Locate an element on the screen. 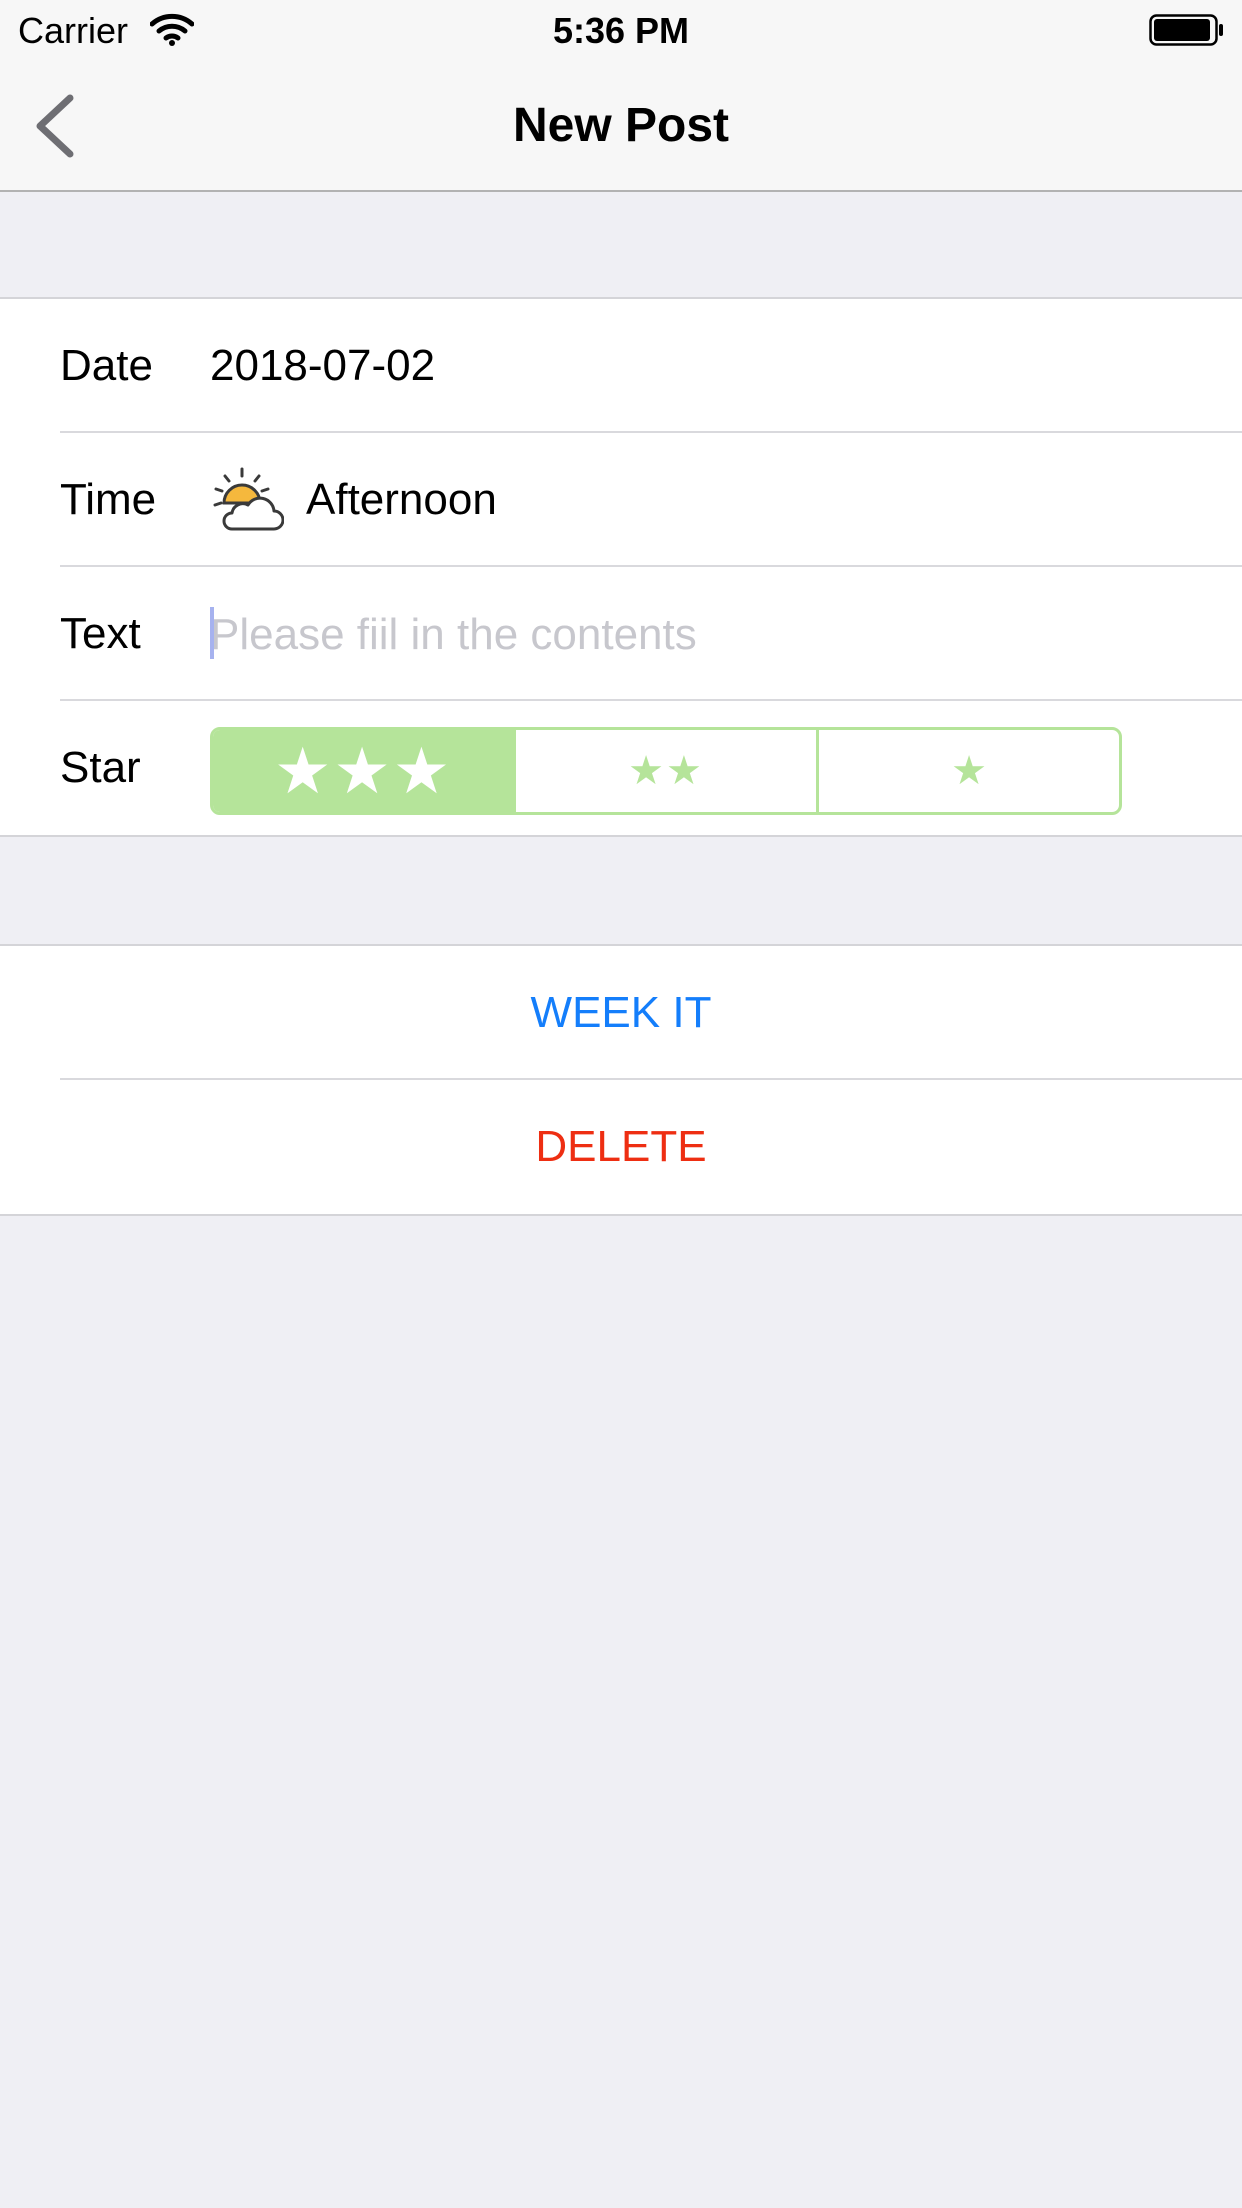  time-row: Time Afternoon is located at coordinates (621, 500).